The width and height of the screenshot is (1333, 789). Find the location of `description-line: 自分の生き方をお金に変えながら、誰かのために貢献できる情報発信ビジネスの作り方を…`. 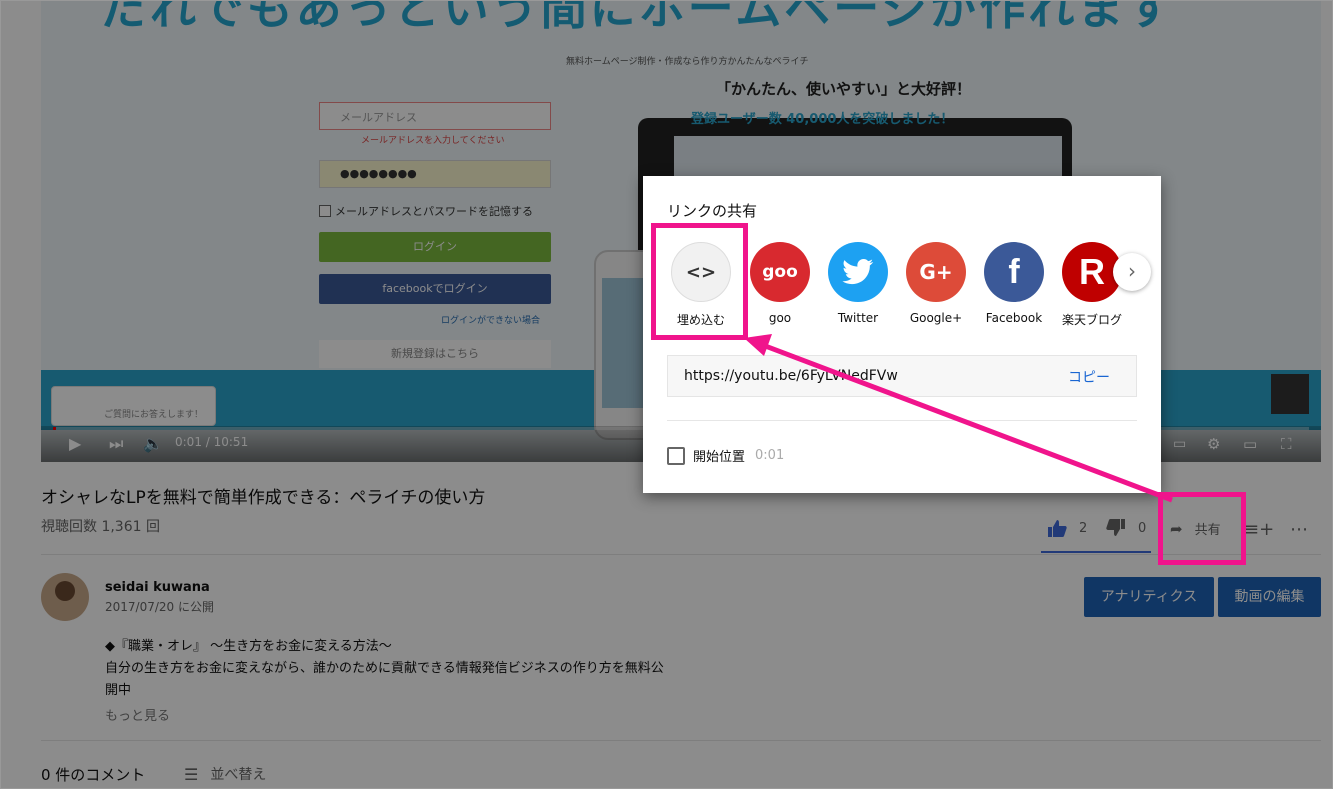

description-line: 自分の生き方をお金に変えながら、誰かのために貢献できる情報発信ビジネスの作り方を… is located at coordinates (384, 668).